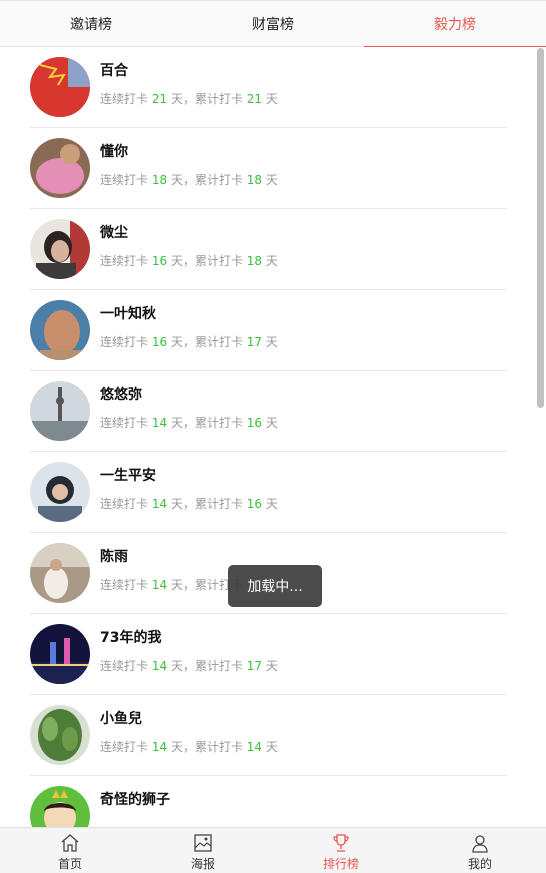  What do you see at coordinates (540, 228) in the screenshot?
I see `scrollbar` at bounding box center [540, 228].